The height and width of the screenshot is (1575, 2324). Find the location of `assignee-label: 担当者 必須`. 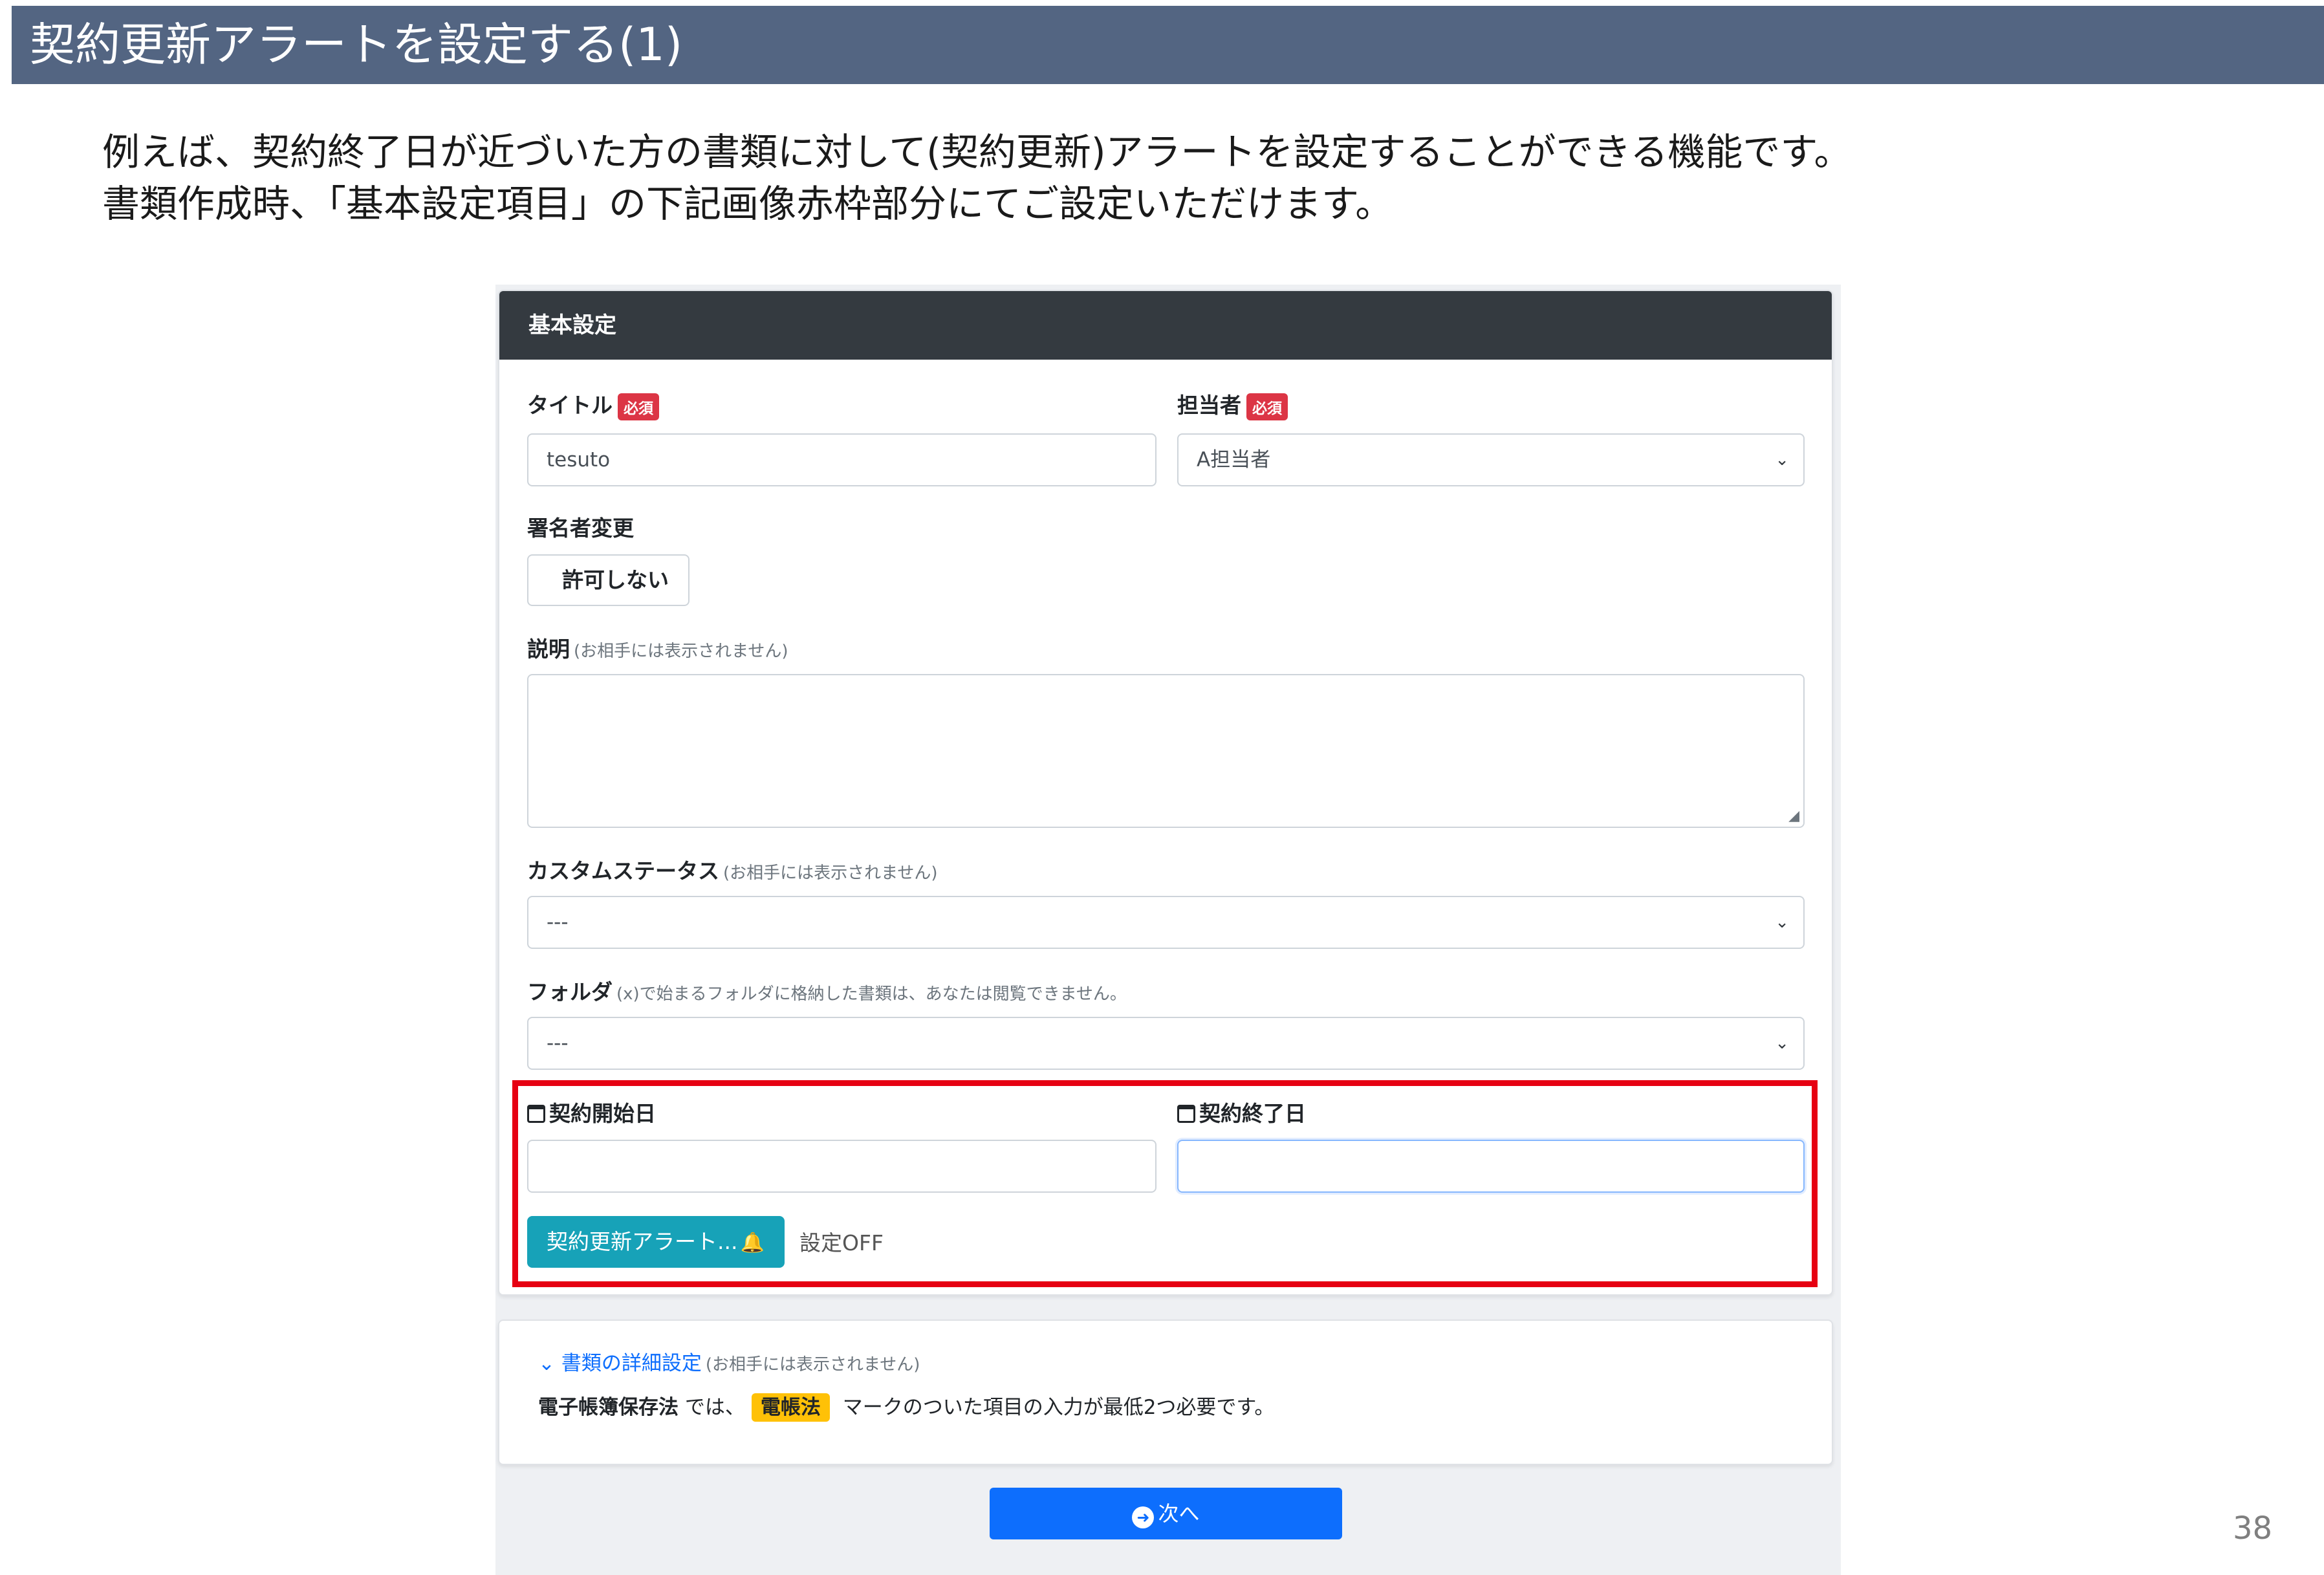

assignee-label: 担当者 必須 is located at coordinates (1232, 404).